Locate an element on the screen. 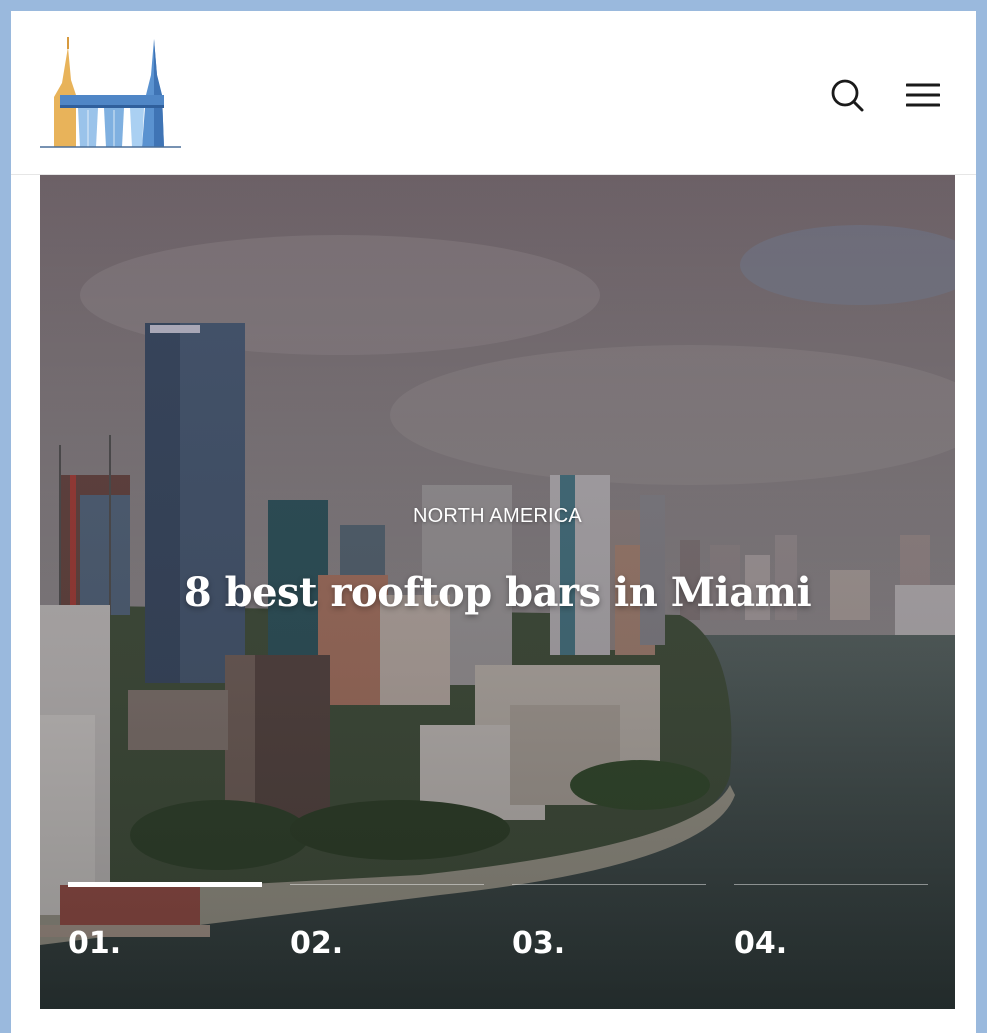 This screenshot has height=1033, width=987. slide-tab-4: 04. is located at coordinates (831, 934).